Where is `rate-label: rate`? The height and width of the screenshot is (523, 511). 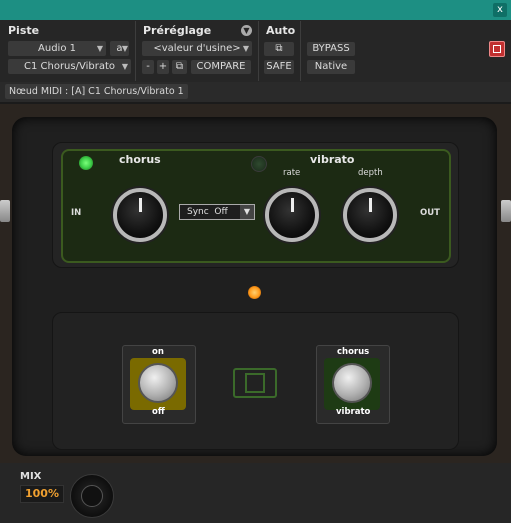 rate-label: rate is located at coordinates (292, 173).